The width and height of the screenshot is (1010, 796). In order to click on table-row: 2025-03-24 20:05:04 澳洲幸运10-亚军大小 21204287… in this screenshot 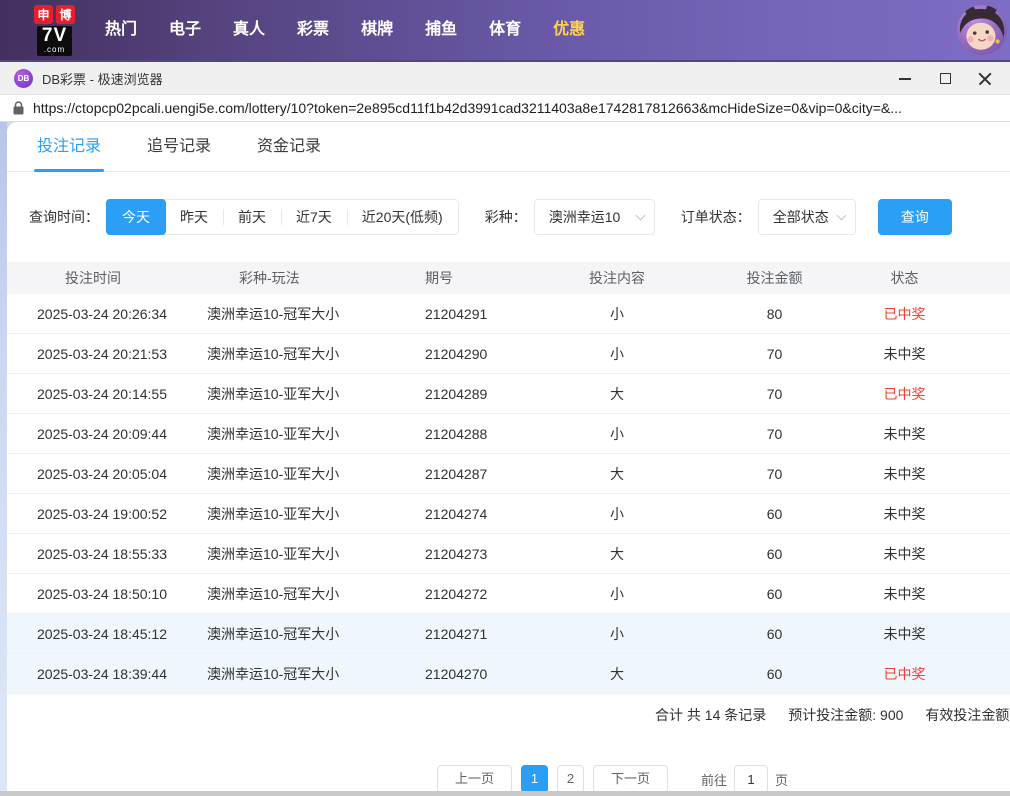, I will do `click(508, 474)`.